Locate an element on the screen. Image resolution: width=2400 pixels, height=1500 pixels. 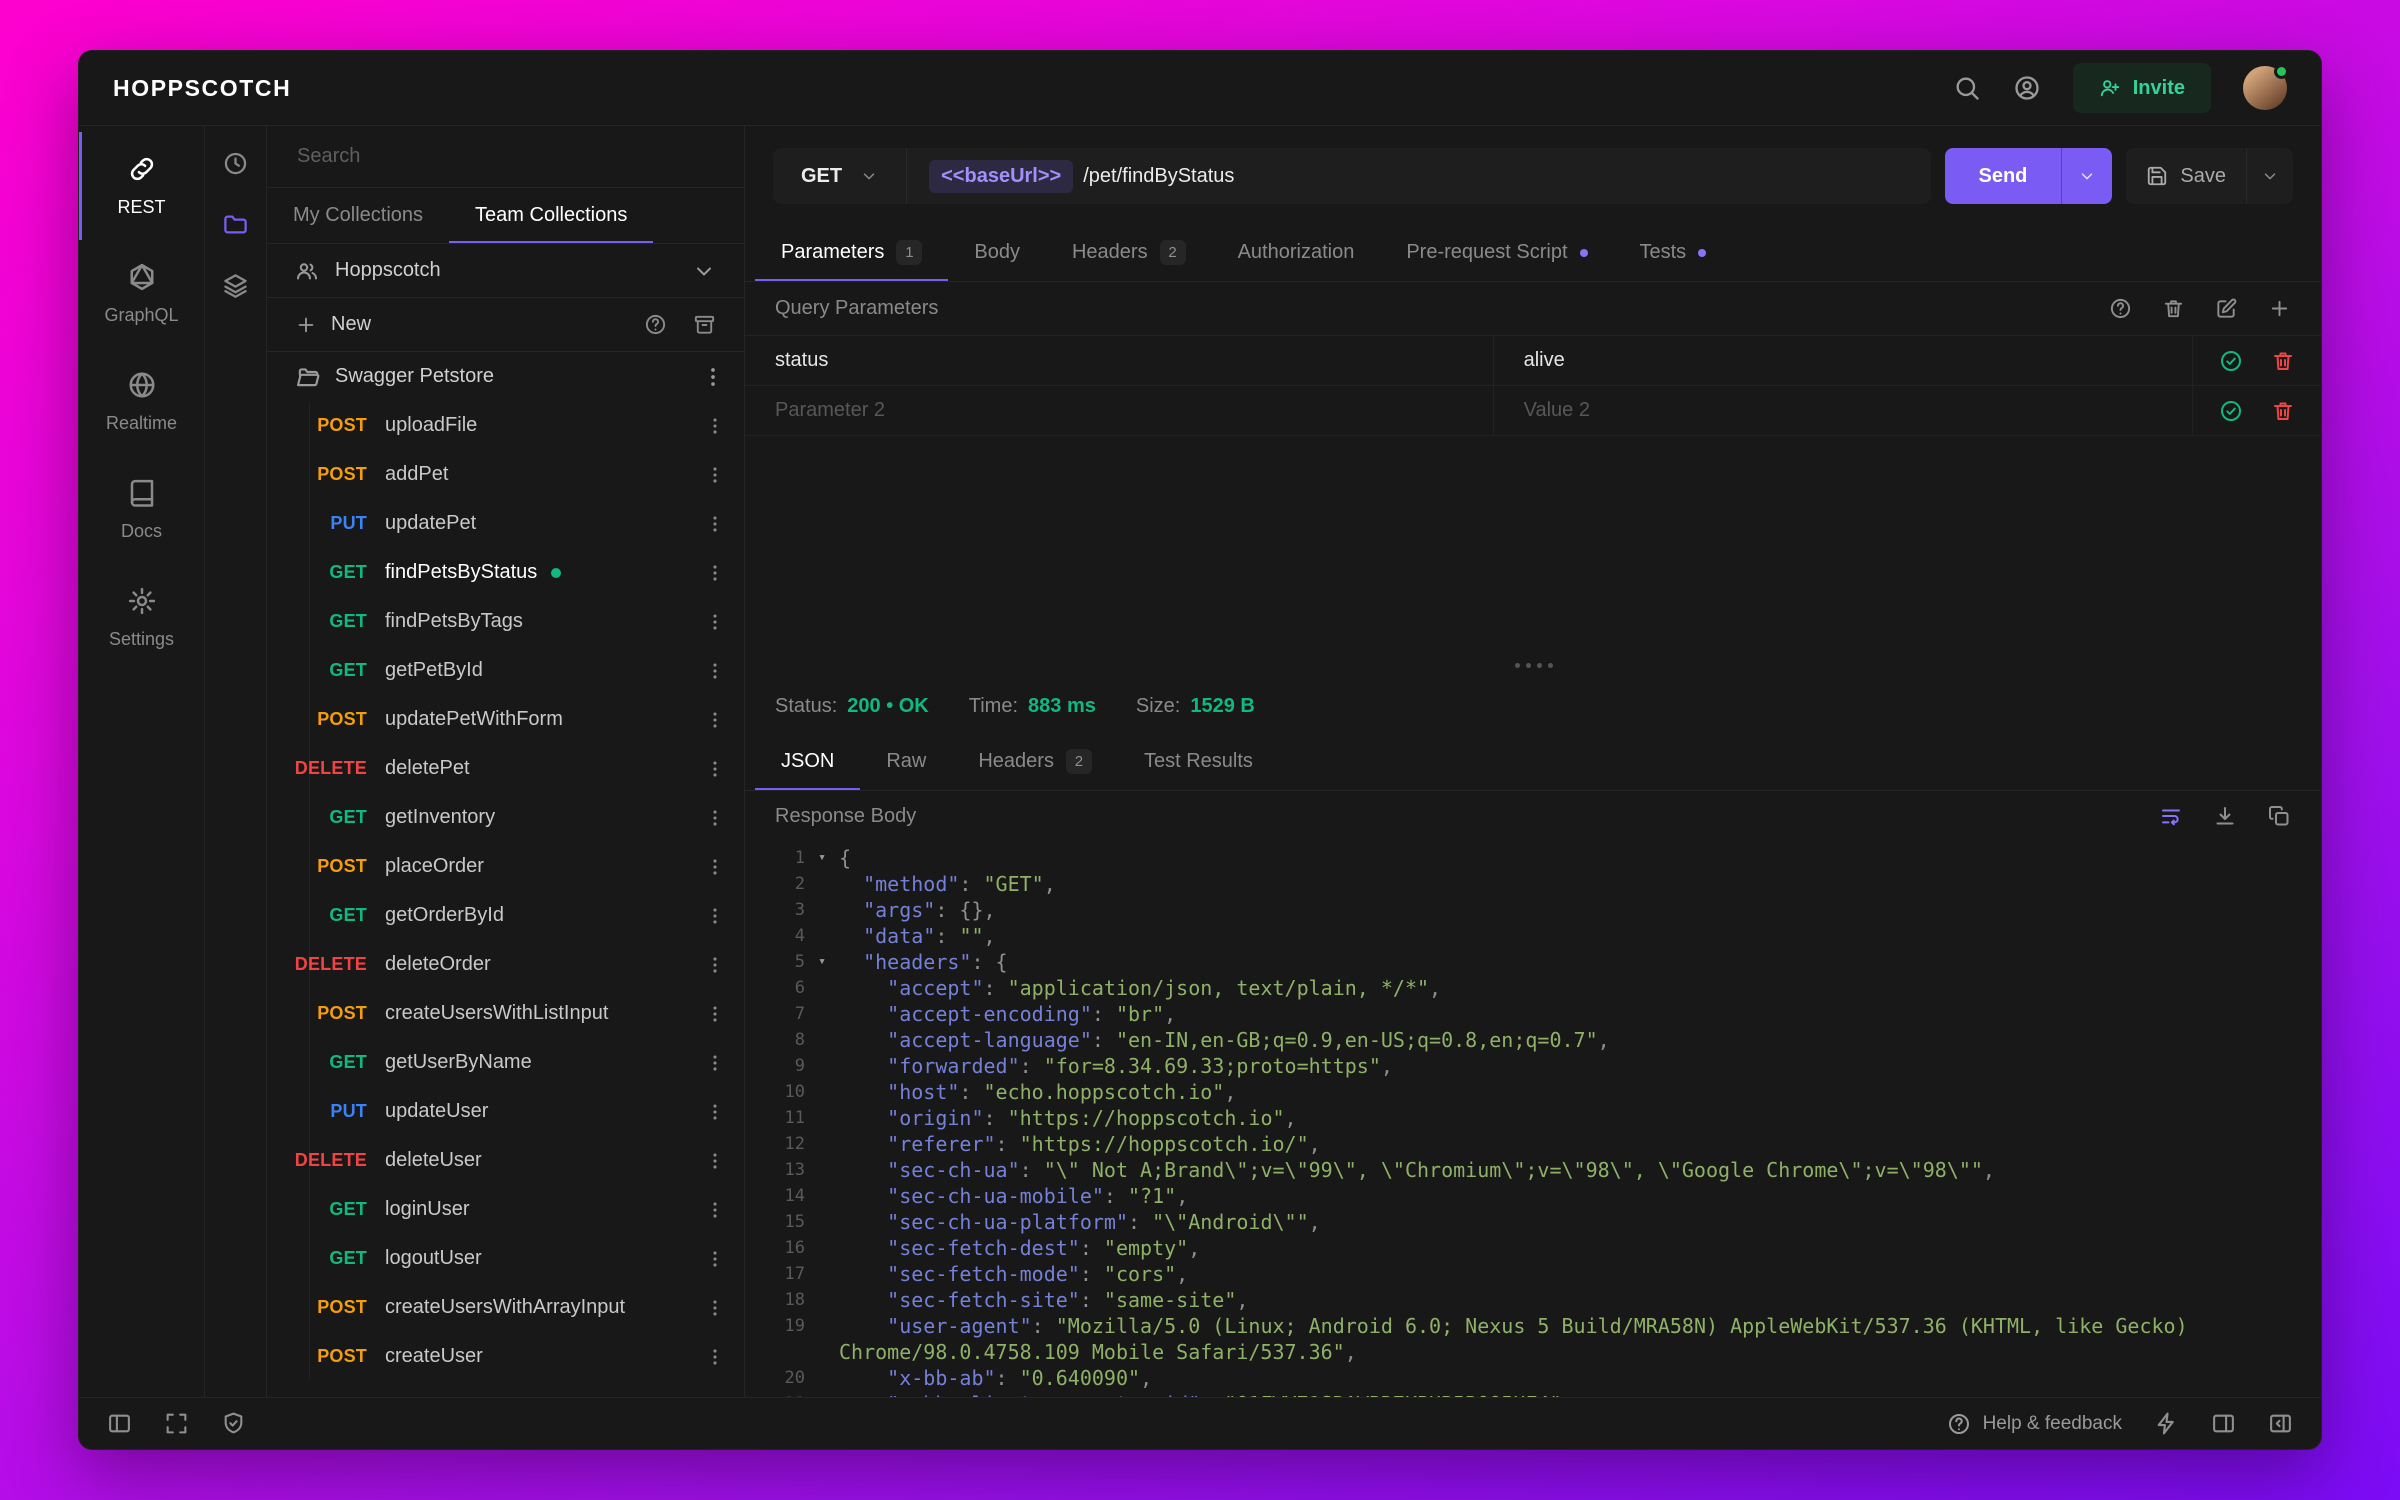
method-select: GET is located at coordinates (840, 176).